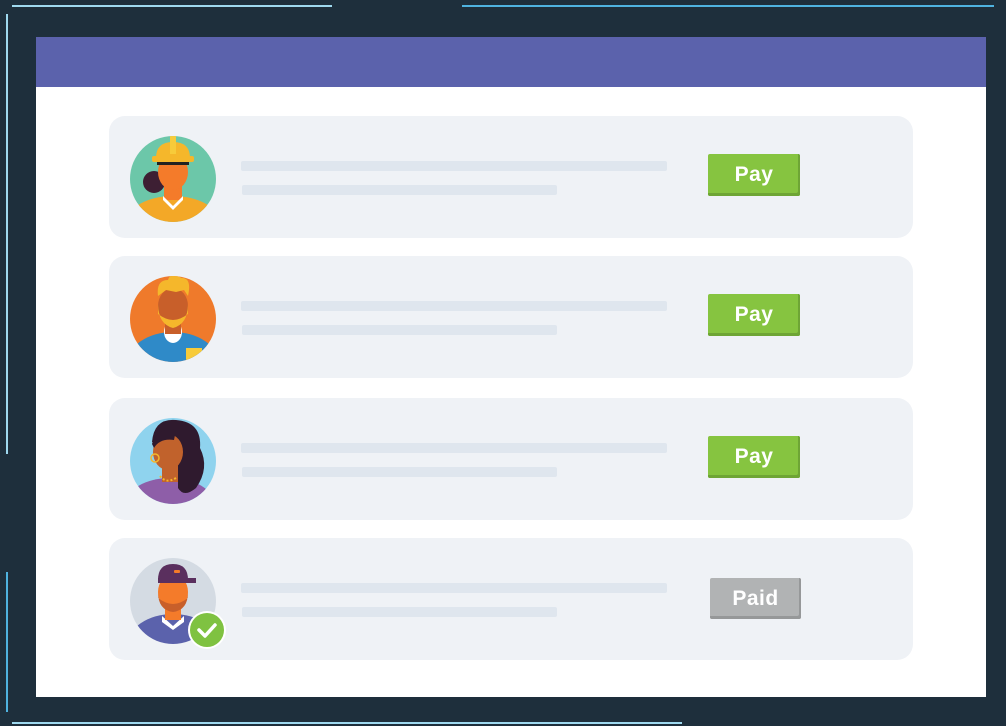  Describe the element at coordinates (347, 723) in the screenshot. I see `frame-line-bottom` at that location.